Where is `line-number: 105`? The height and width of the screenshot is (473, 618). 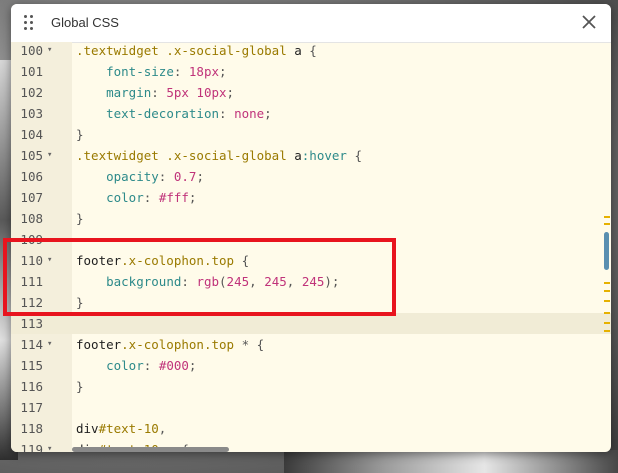
line-number: 105 is located at coordinates (31, 155).